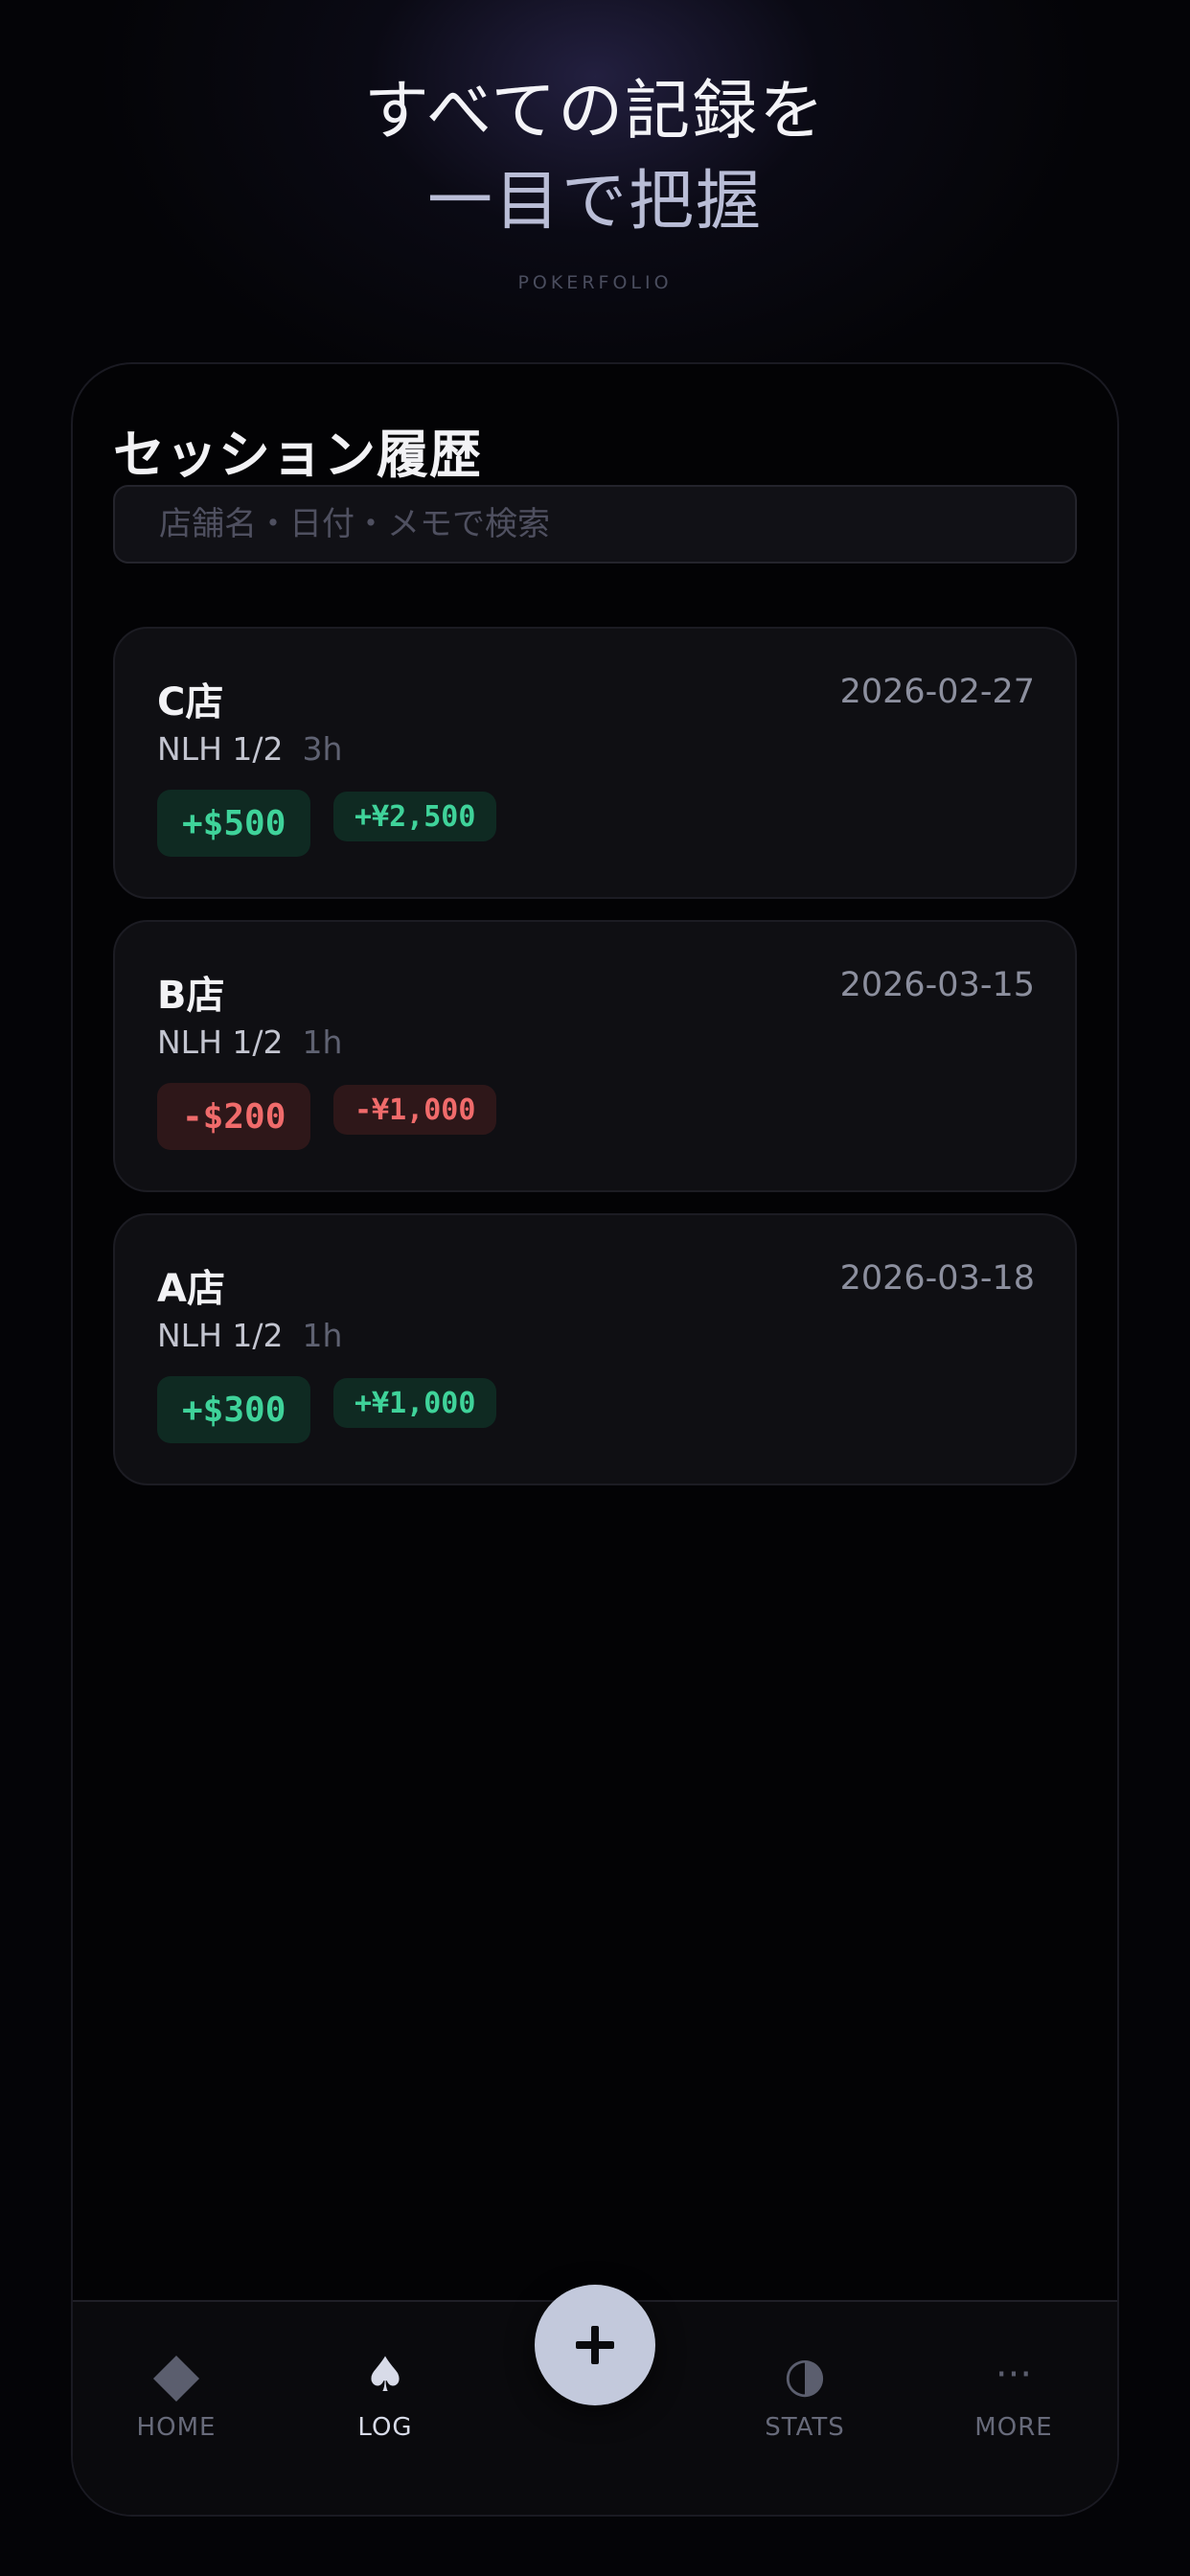 Image resolution: width=1190 pixels, height=2576 pixels. What do you see at coordinates (937, 692) in the screenshot?
I see `session-date: 2026-02-27` at bounding box center [937, 692].